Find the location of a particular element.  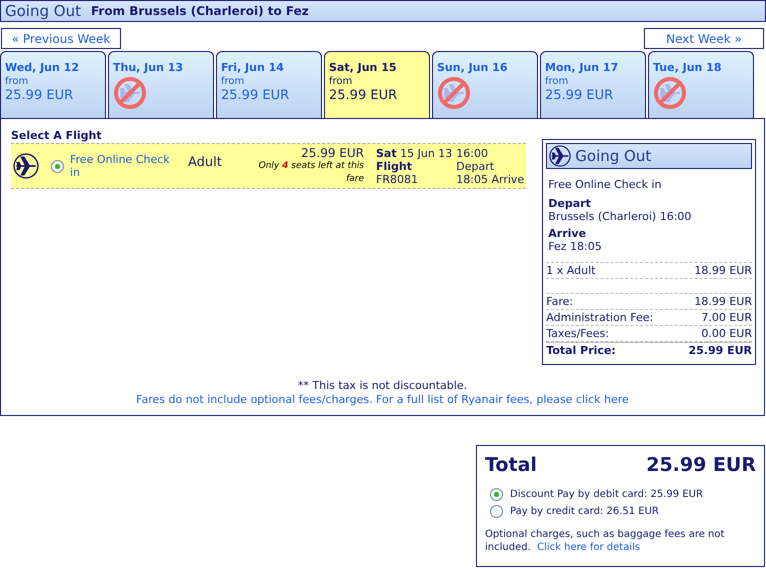

arrive-time: 18:05 Arrive is located at coordinates (490, 179).